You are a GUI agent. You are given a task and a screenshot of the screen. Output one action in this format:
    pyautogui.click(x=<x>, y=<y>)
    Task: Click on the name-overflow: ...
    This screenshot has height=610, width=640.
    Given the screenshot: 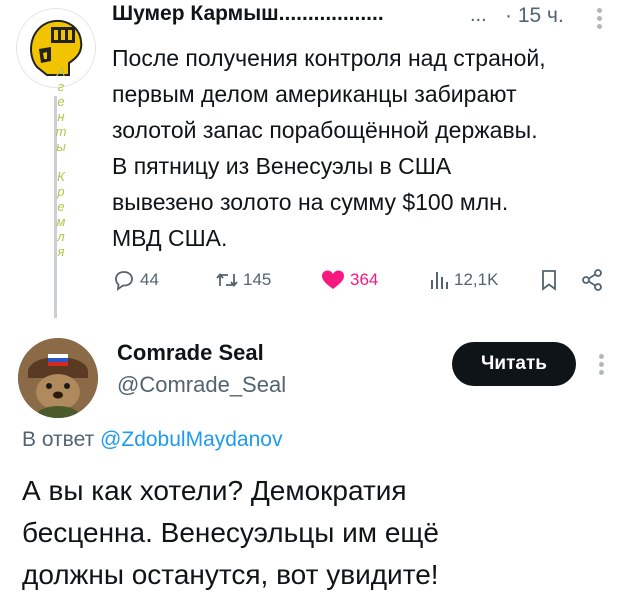 What is the action you would take?
    pyautogui.click(x=478, y=15)
    